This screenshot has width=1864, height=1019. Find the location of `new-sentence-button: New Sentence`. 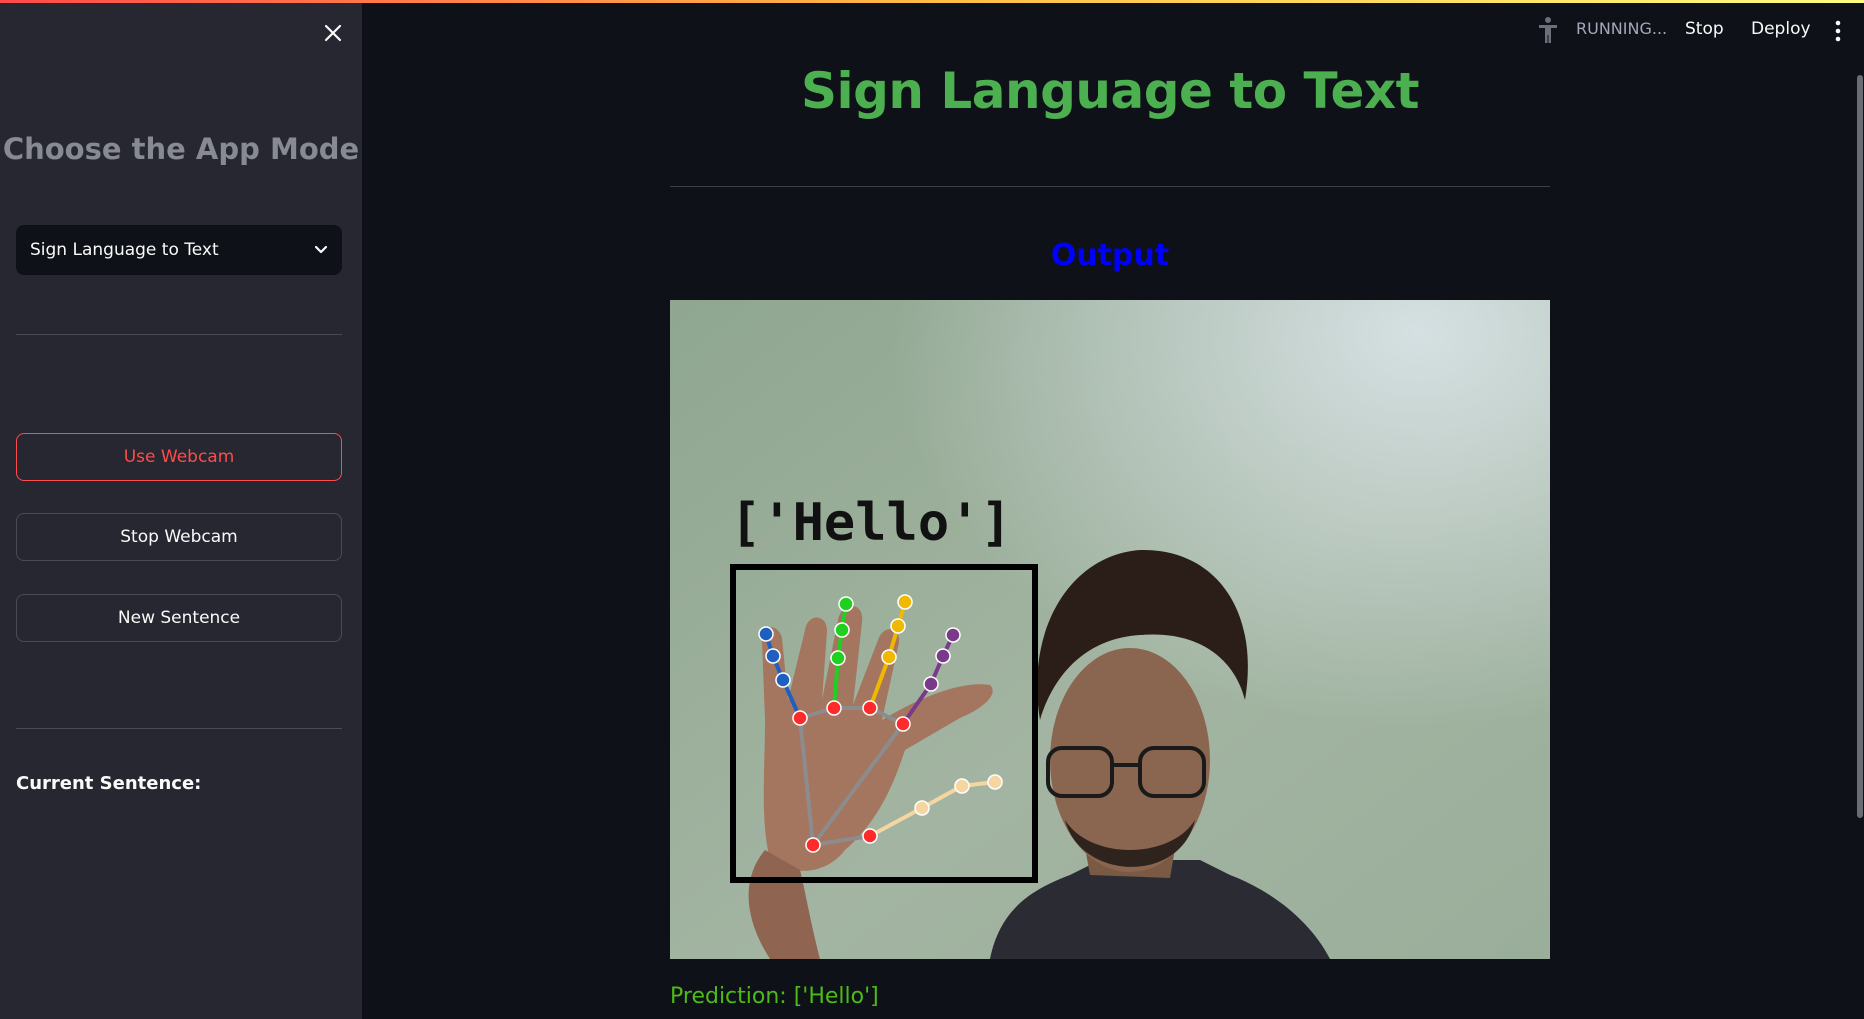

new-sentence-button: New Sentence is located at coordinates (179, 618).